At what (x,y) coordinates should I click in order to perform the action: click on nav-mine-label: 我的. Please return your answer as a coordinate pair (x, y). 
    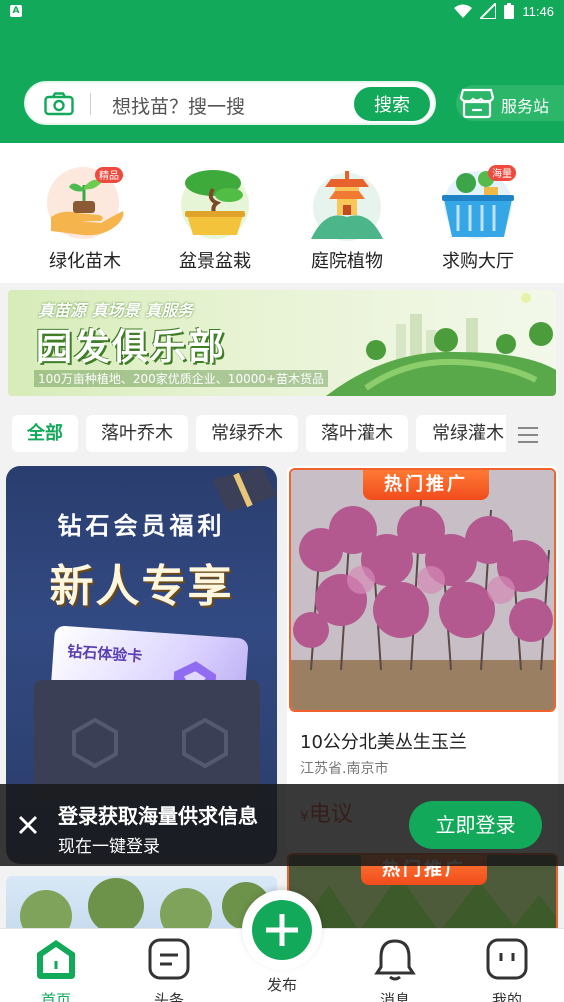
    Looking at the image, I should click on (506, 996).